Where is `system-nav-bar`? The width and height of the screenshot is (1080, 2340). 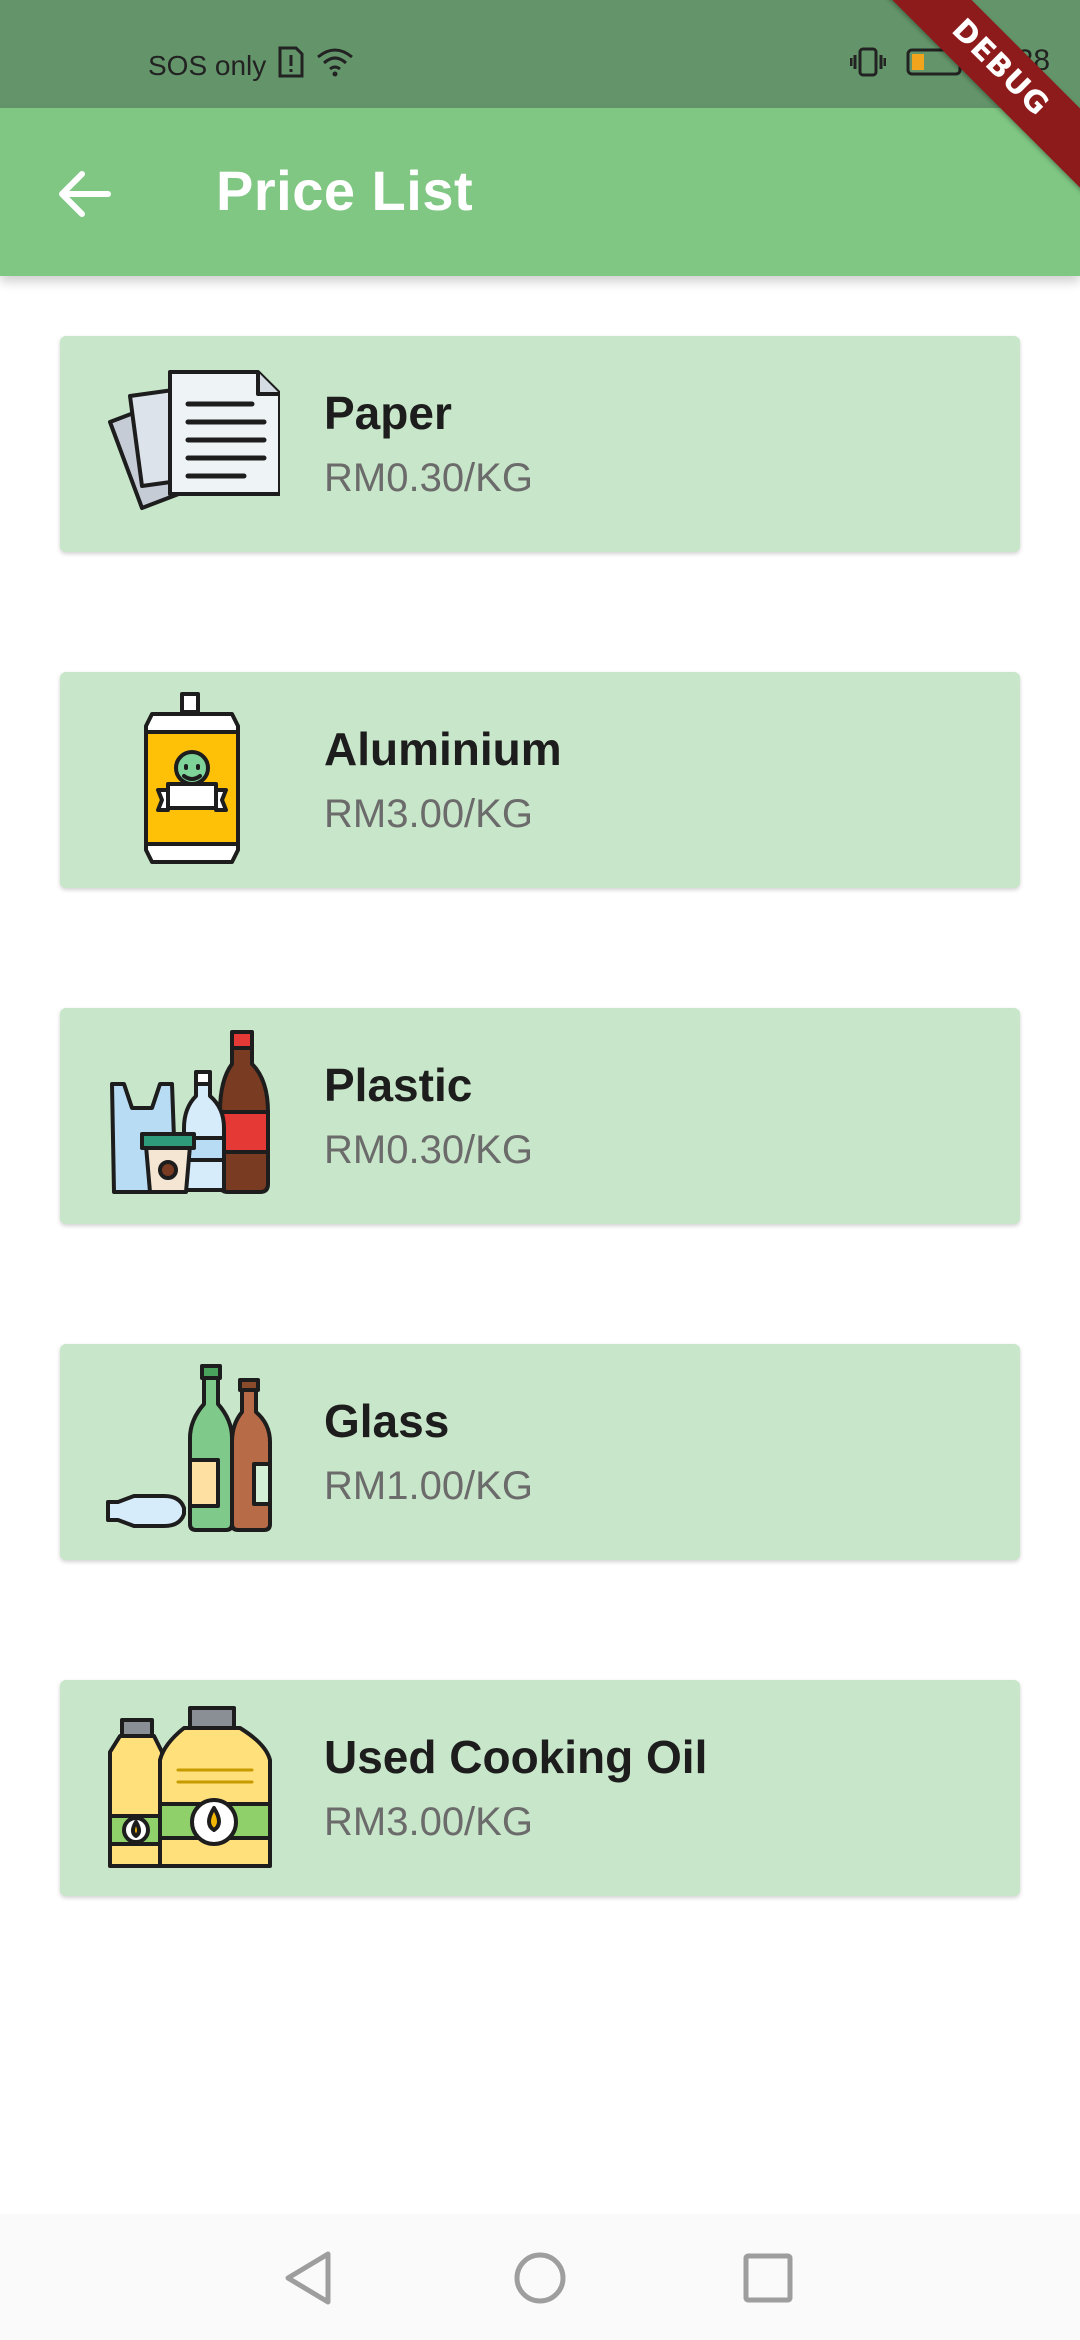
system-nav-bar is located at coordinates (540, 2277).